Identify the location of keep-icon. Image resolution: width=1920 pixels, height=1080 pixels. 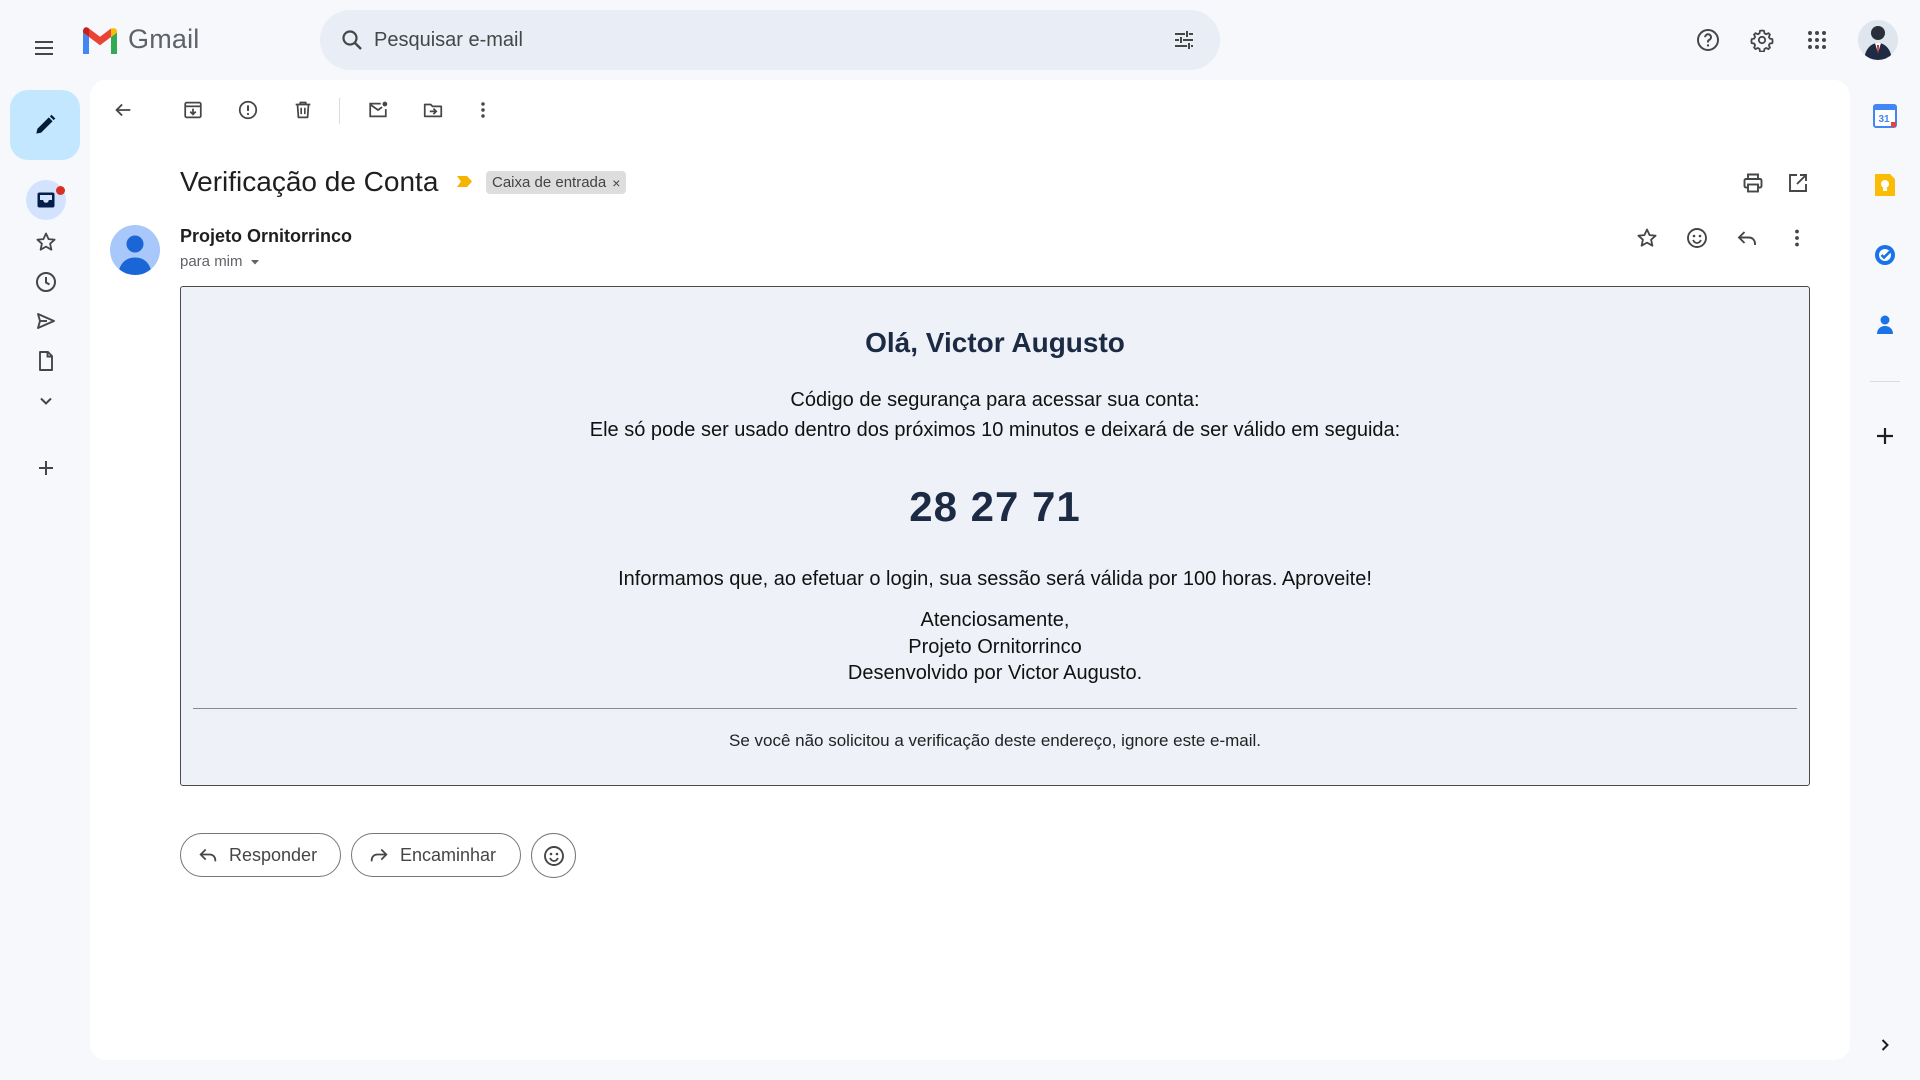
(1885, 185).